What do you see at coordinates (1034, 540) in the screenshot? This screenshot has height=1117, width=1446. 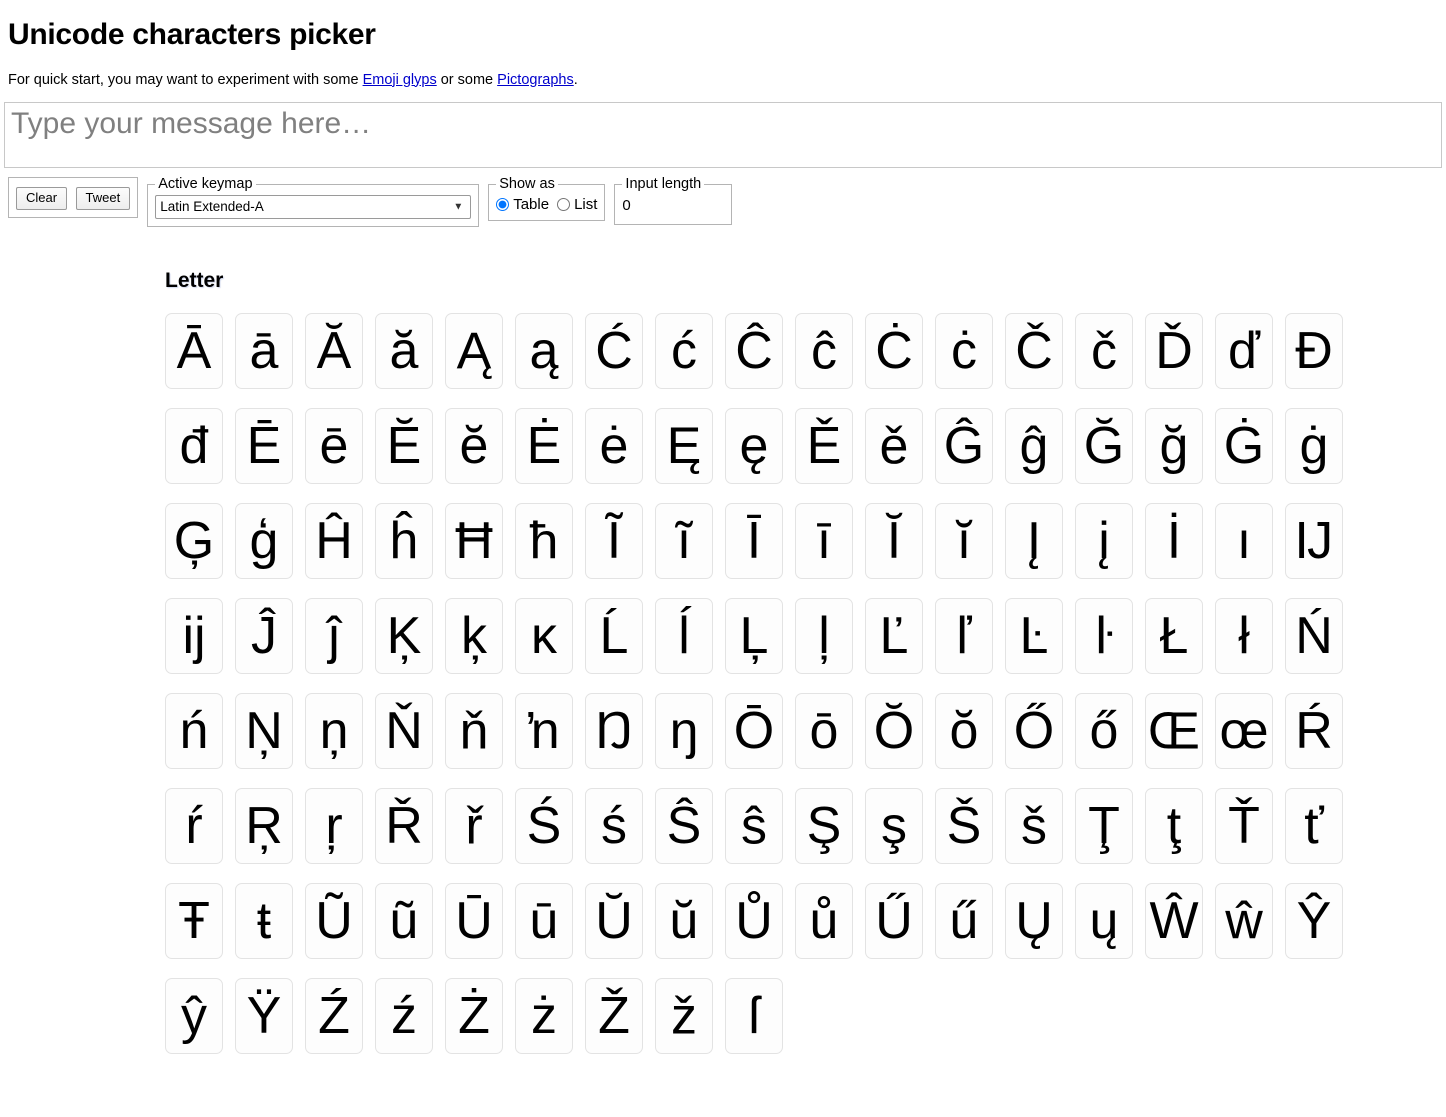 I see `character-key: Į` at bounding box center [1034, 540].